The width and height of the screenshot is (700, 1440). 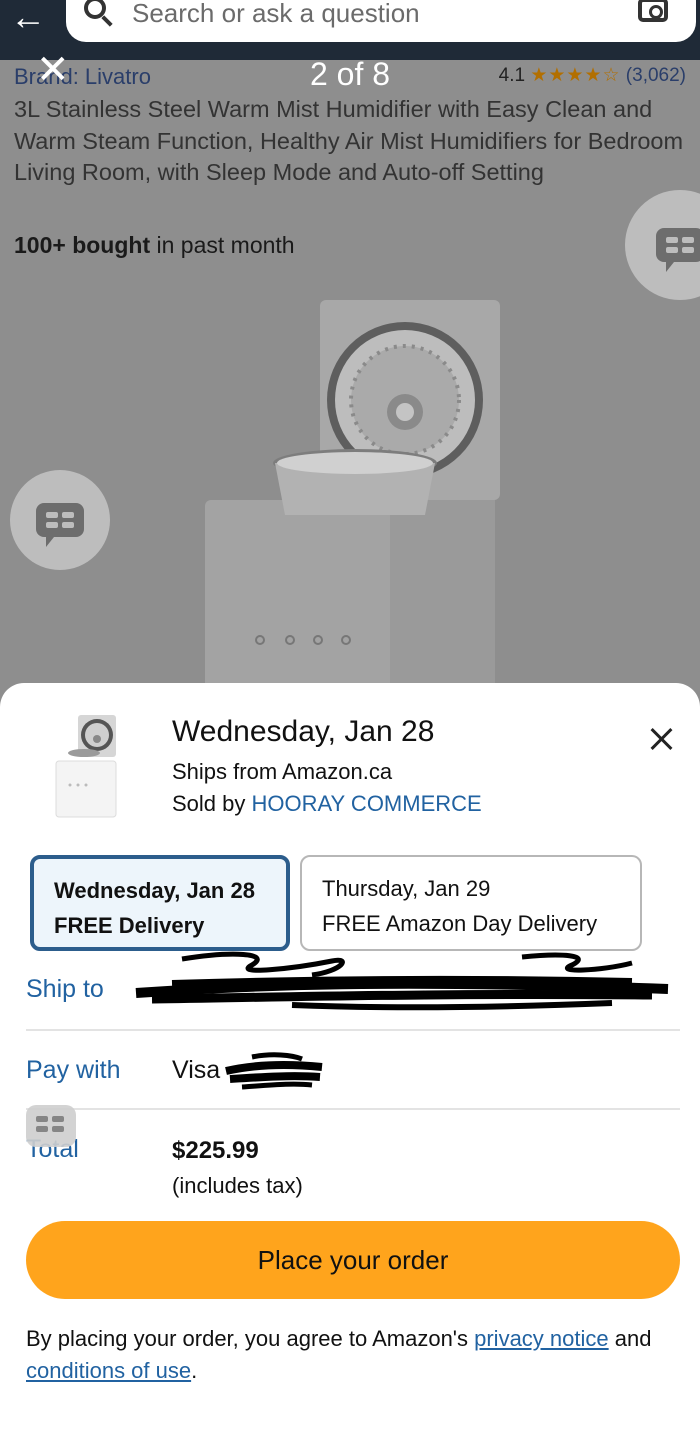 I want to click on pay-with-label: Pay with, so click(x=73, y=1070).